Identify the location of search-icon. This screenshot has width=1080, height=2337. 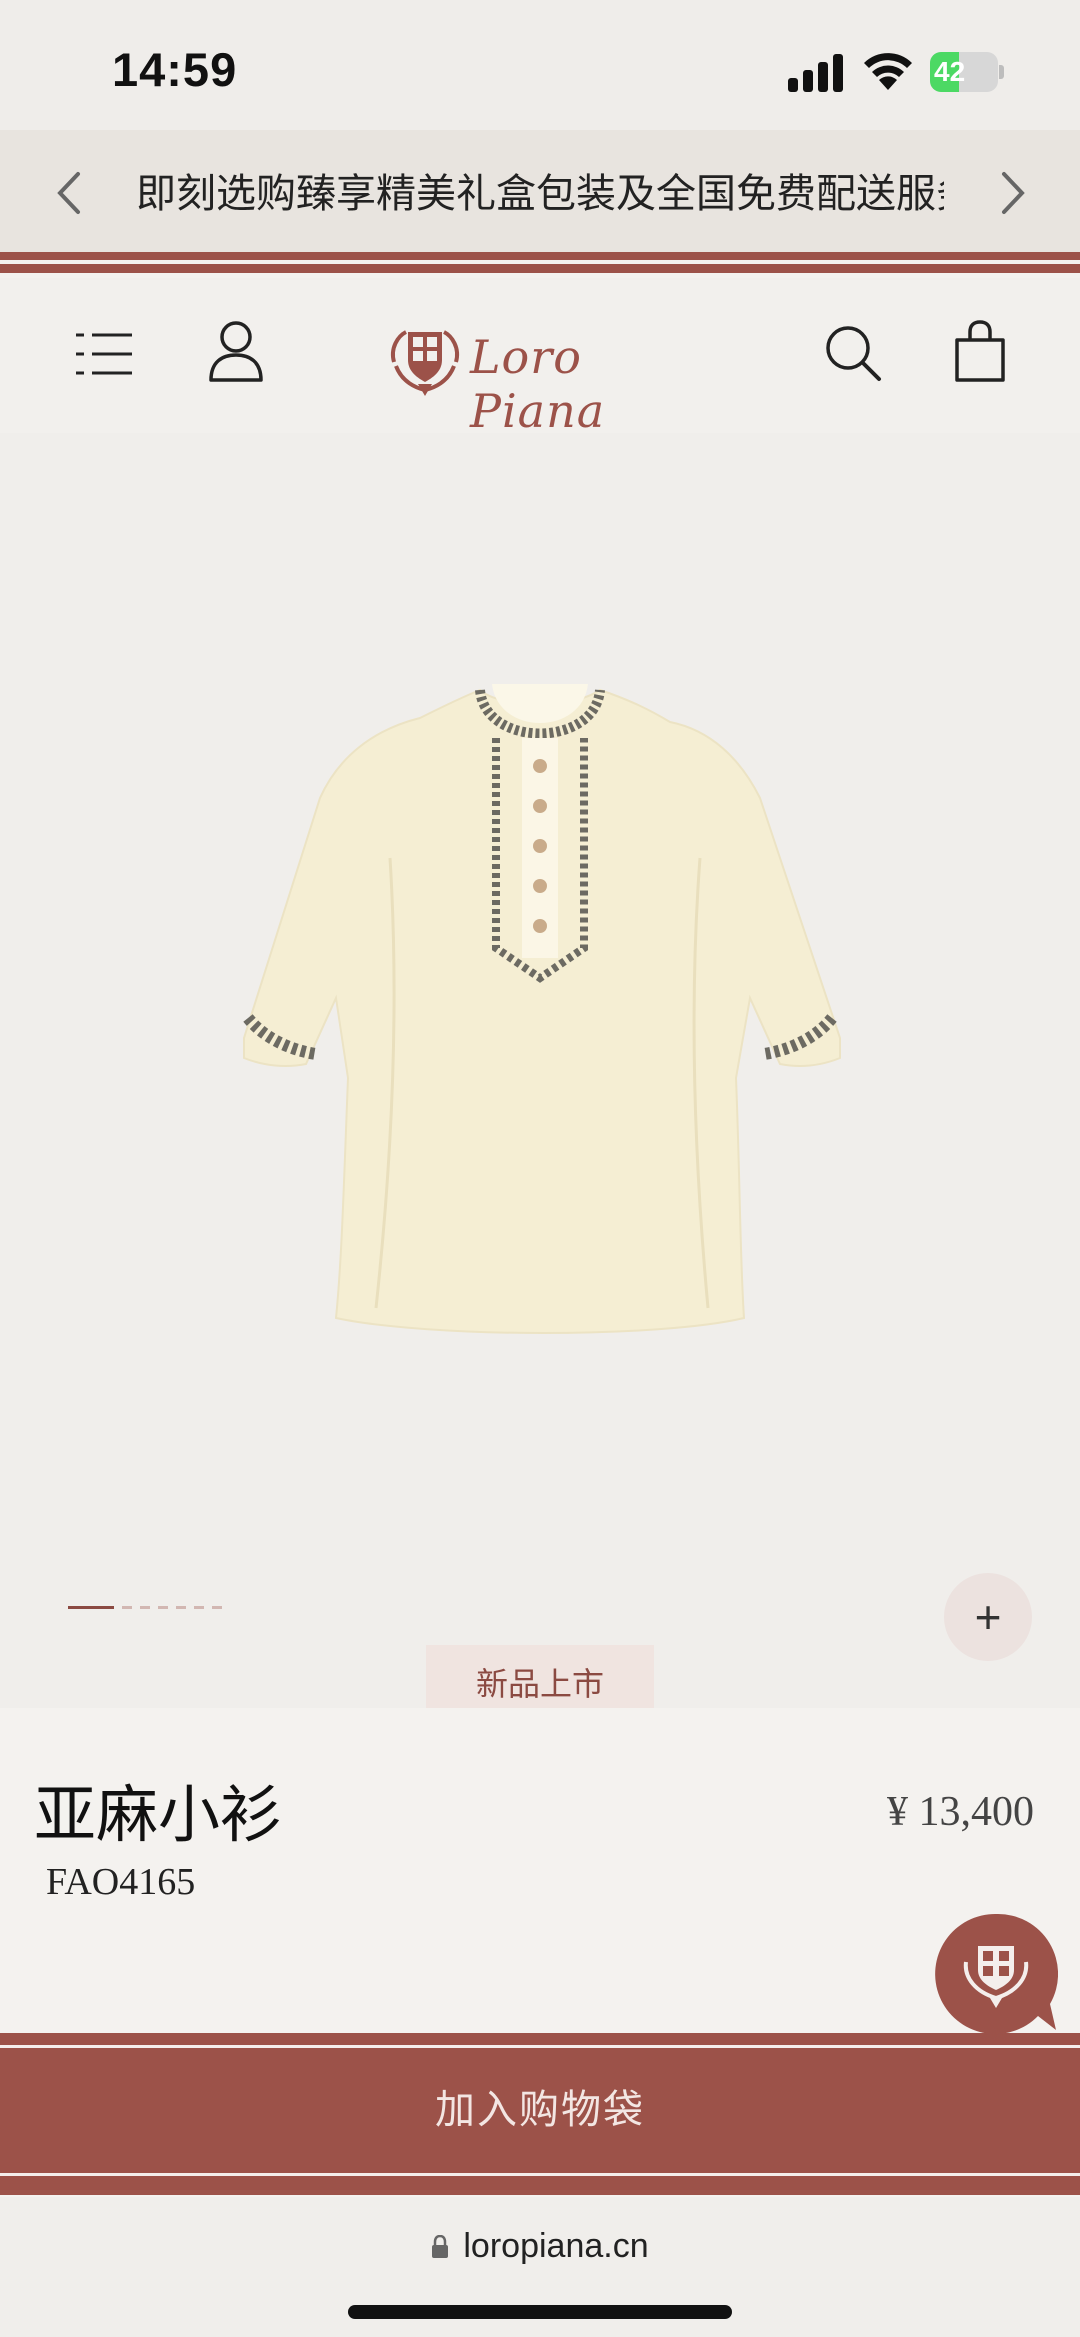
(853, 353).